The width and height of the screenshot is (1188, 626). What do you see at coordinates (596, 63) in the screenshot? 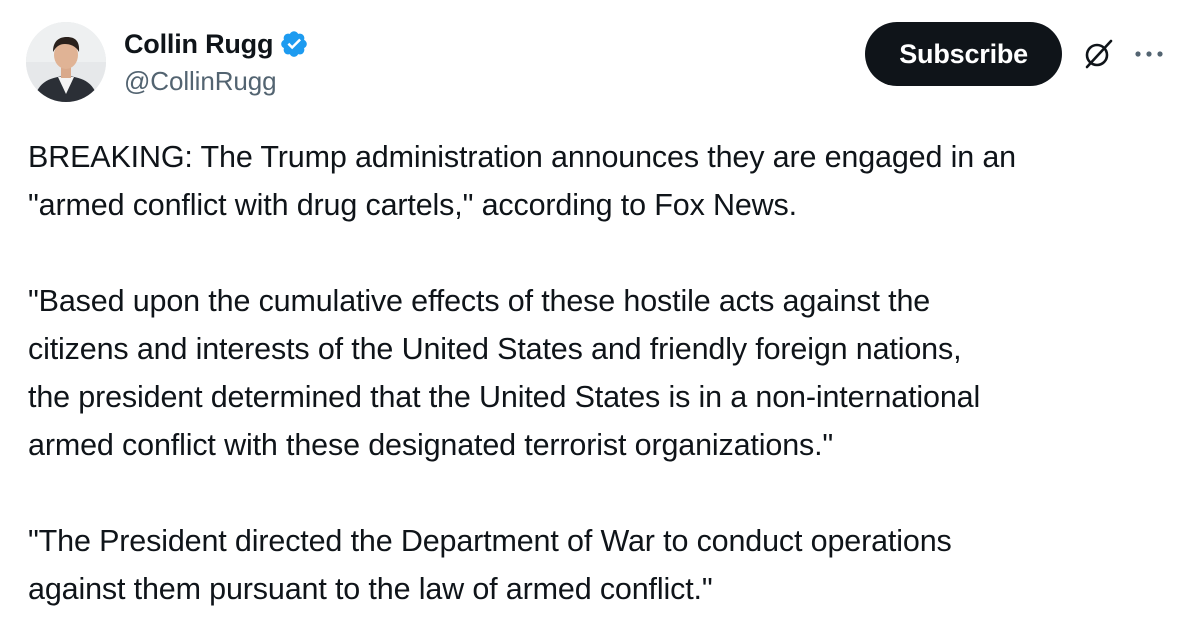
I see `tweet-header: Collin Rugg @CollinRugg Subscribe` at bounding box center [596, 63].